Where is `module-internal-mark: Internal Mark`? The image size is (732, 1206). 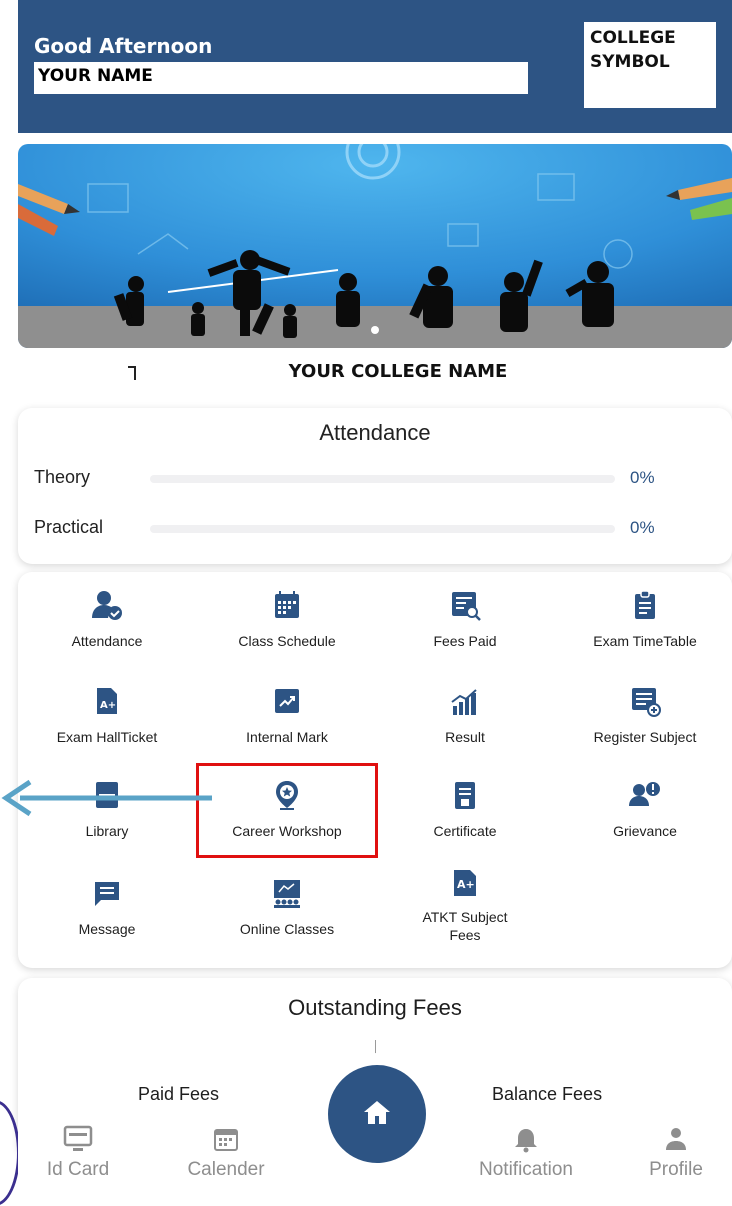 module-internal-mark: Internal Mark is located at coordinates (287, 715).